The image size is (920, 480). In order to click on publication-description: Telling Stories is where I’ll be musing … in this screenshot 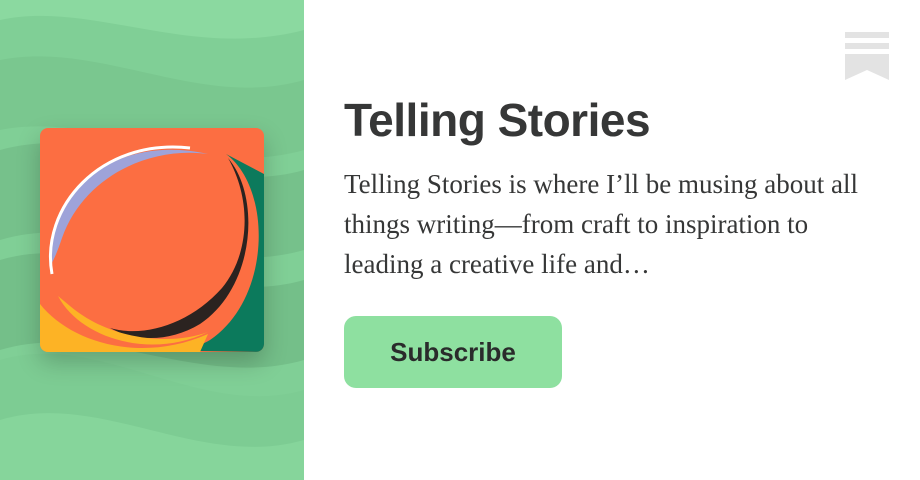, I will do `click(601, 224)`.